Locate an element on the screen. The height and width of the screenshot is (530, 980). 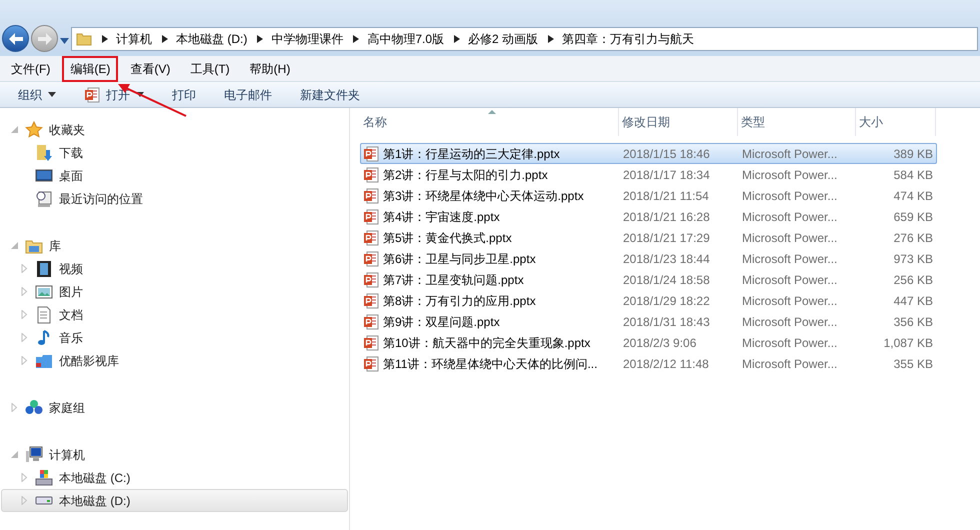
breadcrumb: 第四章：万有引力与航天 is located at coordinates (628, 39).